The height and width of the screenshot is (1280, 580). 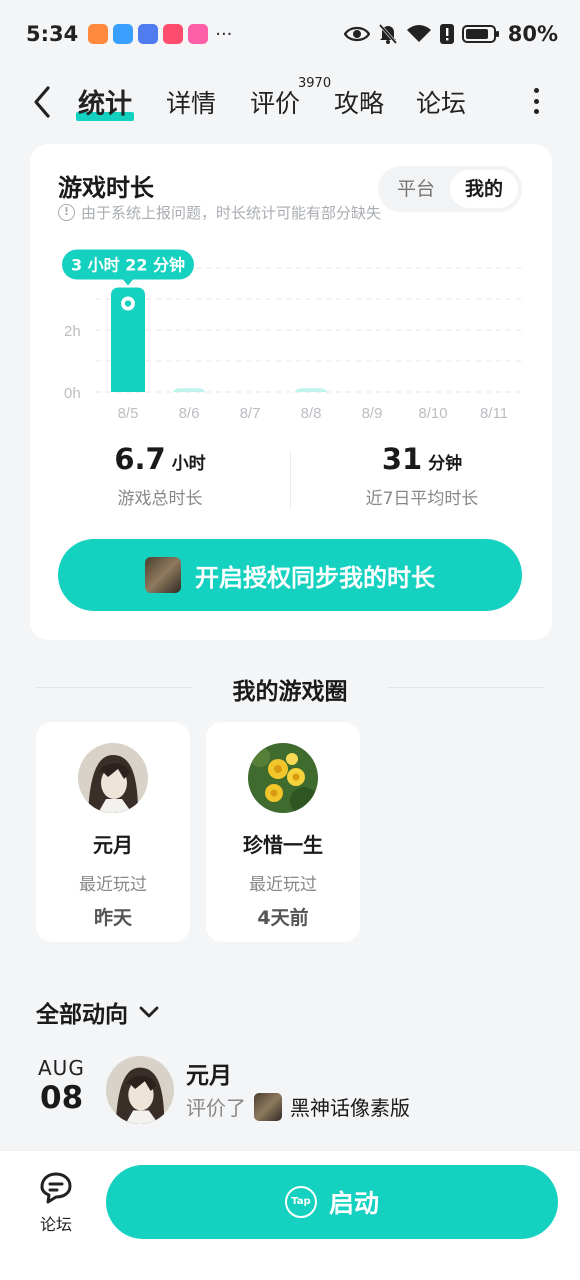 I want to click on card-title: 游戏时长, so click(x=106, y=188).